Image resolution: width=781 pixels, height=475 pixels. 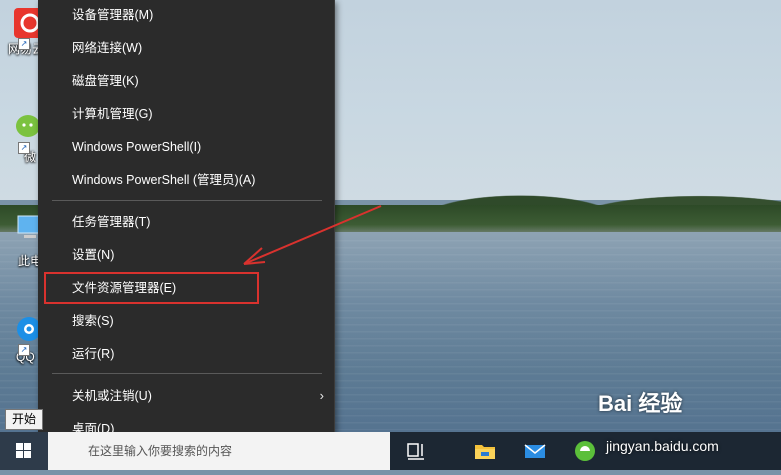 What do you see at coordinates (640, 403) in the screenshot?
I see `baidu-jingyan-logo: Bai 经验` at bounding box center [640, 403].